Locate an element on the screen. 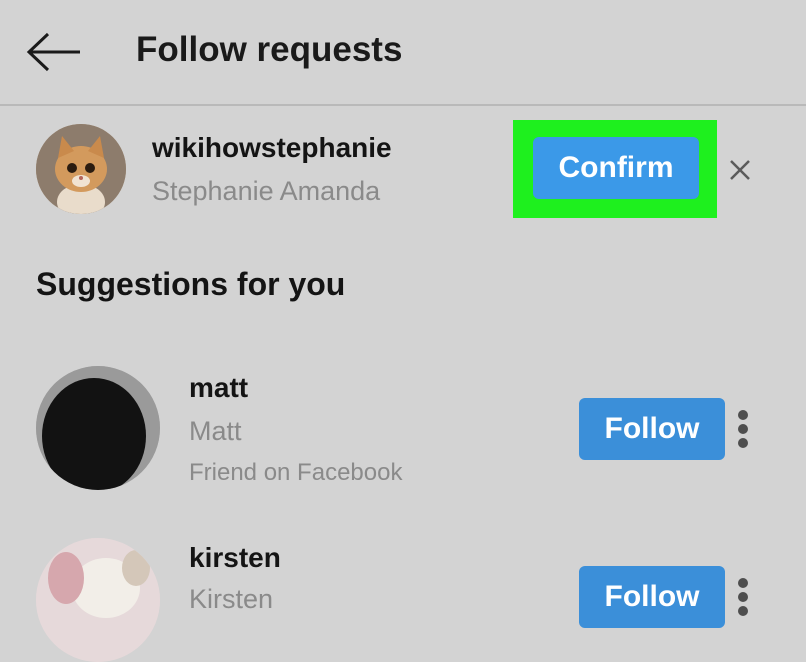  header-divider is located at coordinates (403, 105).